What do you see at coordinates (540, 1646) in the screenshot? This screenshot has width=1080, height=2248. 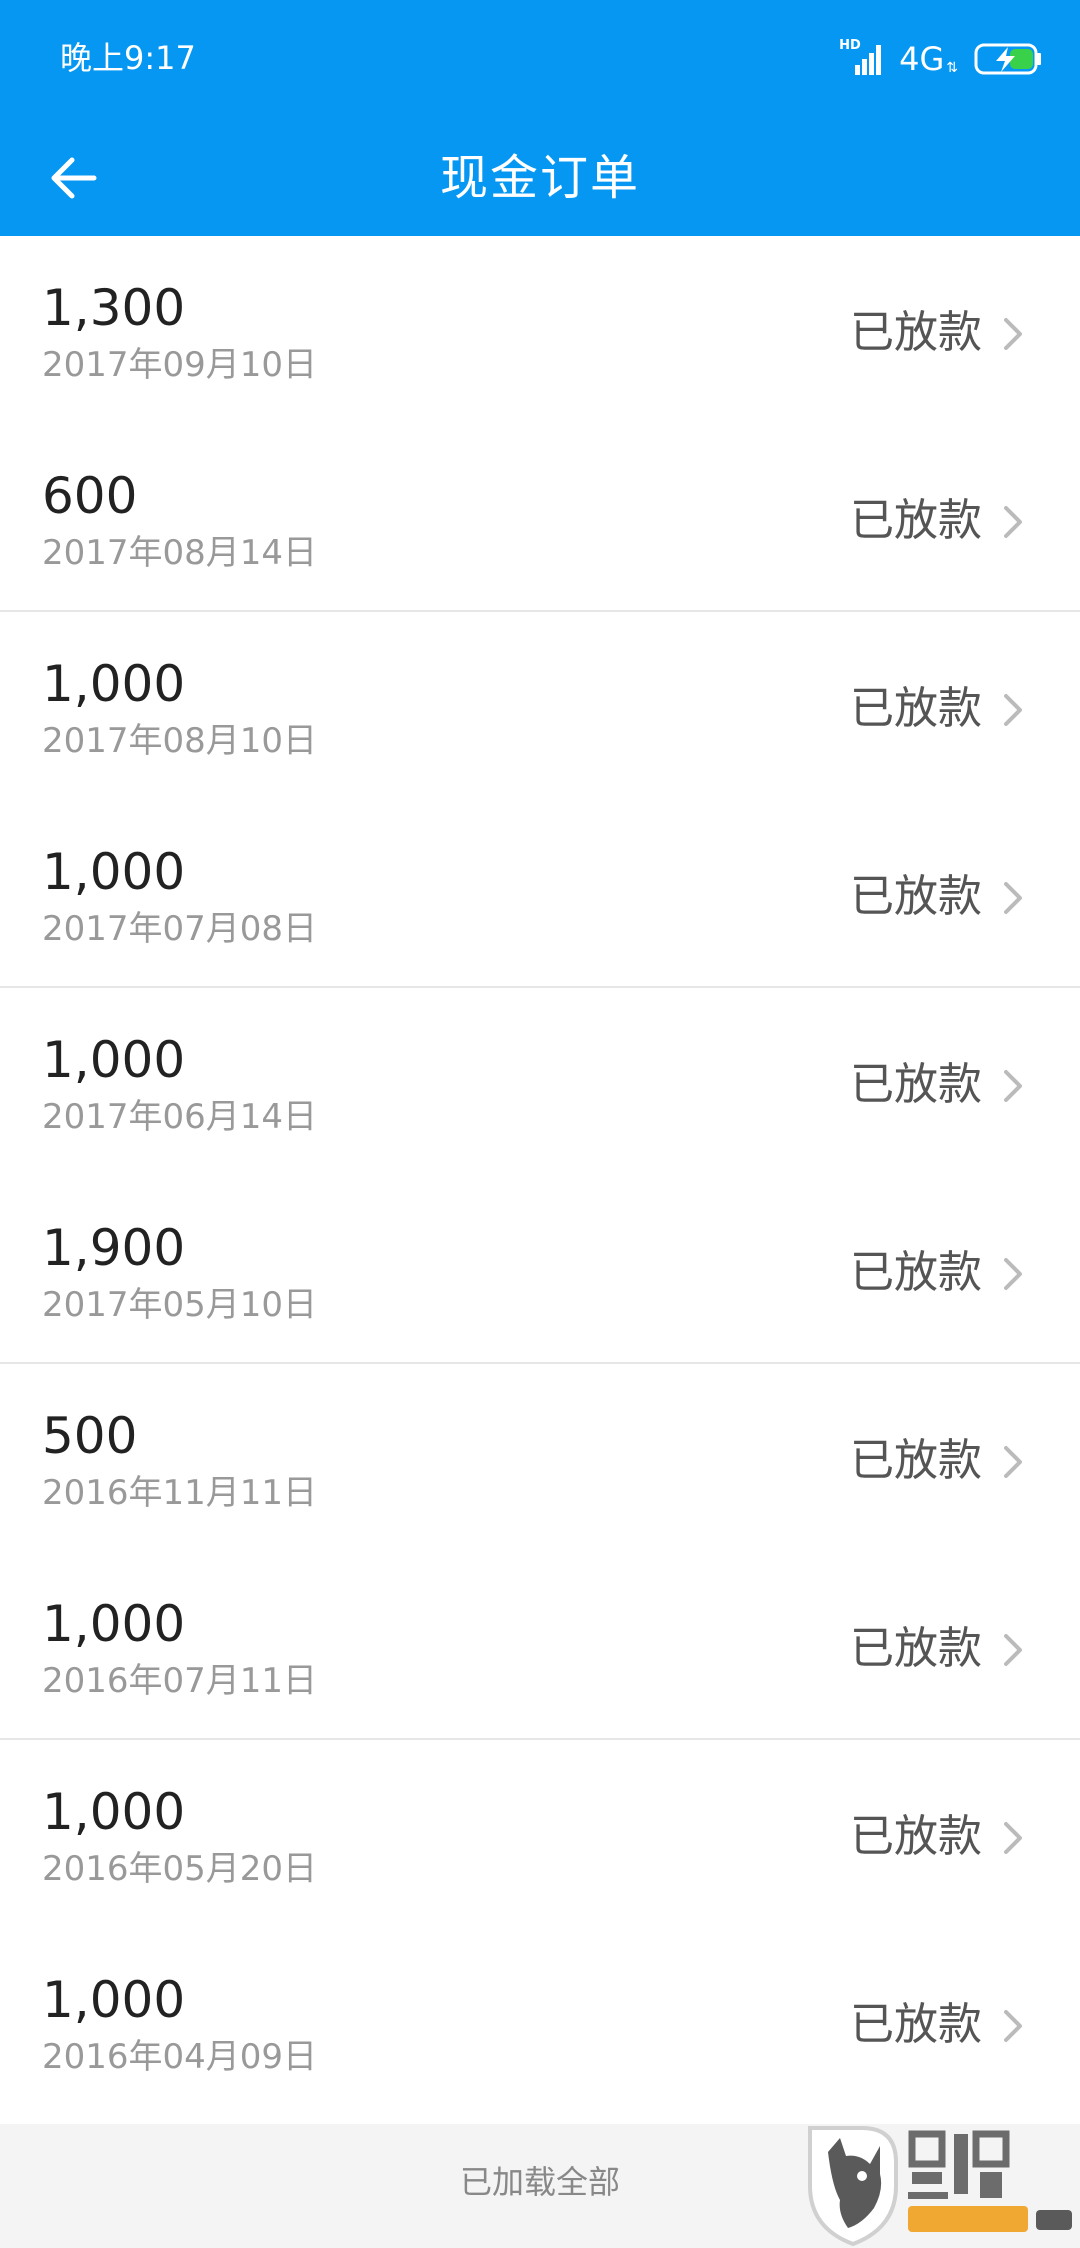 I see `order-row: 1,000 2016年07月11日 已放款` at bounding box center [540, 1646].